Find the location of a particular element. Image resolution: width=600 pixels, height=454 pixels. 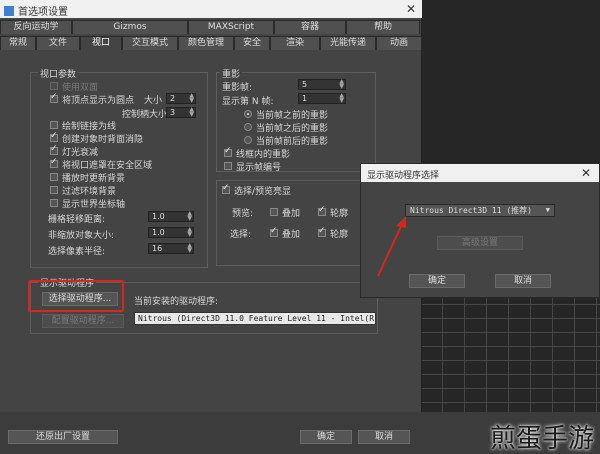

watermark: 煎蛋手游 is located at coordinates (541, 439).